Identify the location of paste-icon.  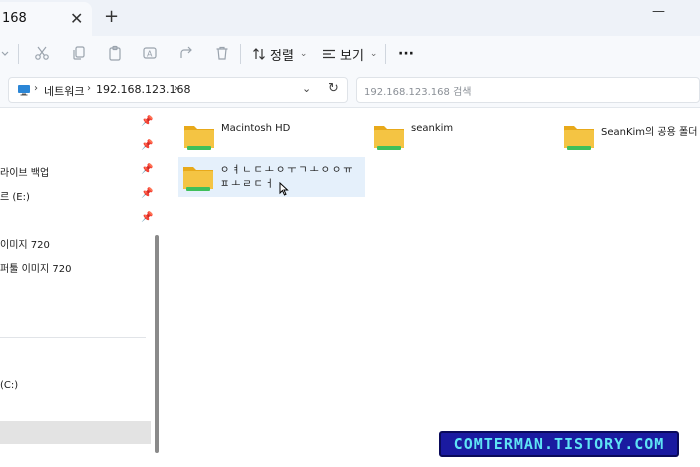
(115, 53).